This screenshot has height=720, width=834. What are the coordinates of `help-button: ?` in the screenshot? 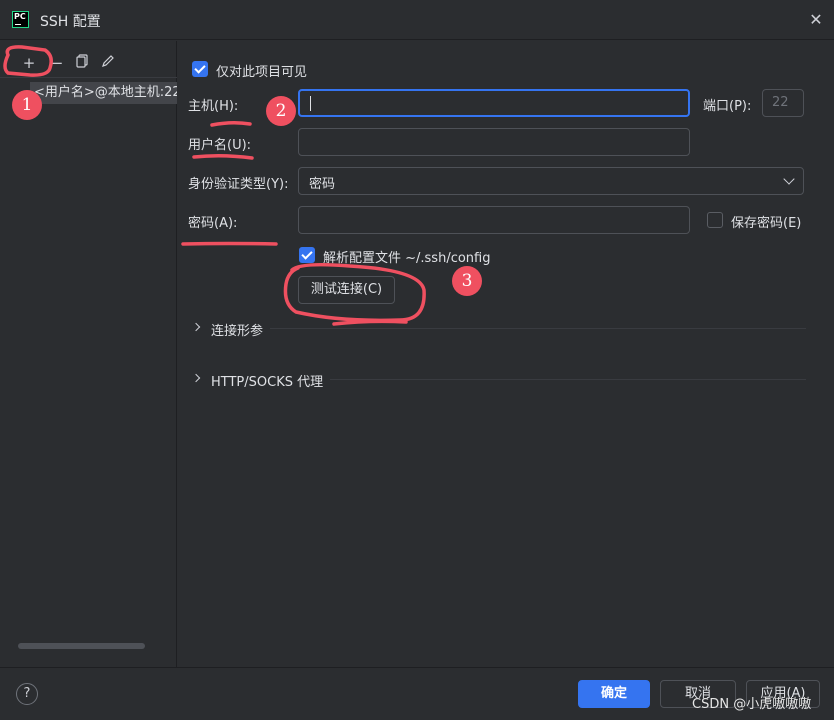 It's located at (27, 694).